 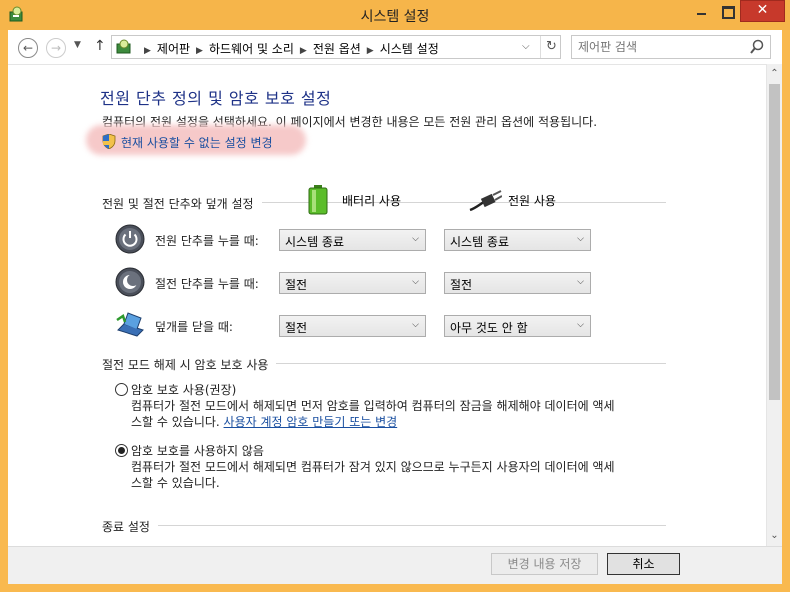 I want to click on close-button: ✕, so click(x=762, y=11).